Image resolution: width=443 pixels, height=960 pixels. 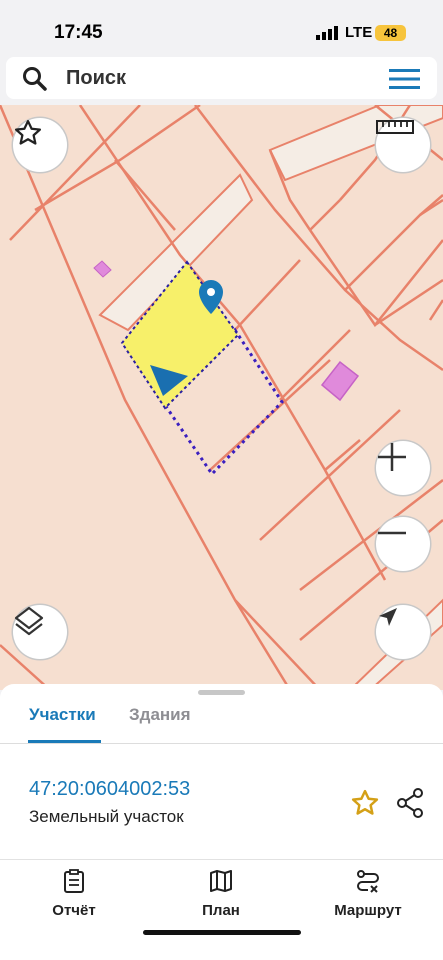 What do you see at coordinates (403, 145) in the screenshot?
I see `ruler-button` at bounding box center [403, 145].